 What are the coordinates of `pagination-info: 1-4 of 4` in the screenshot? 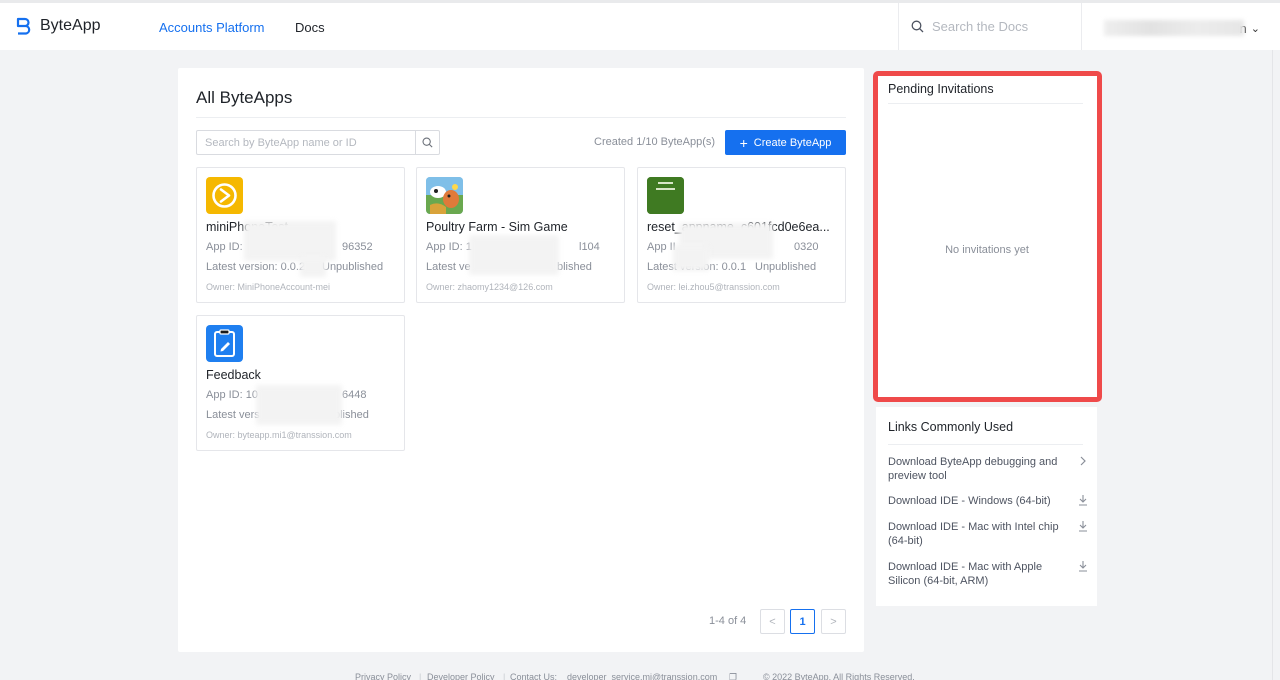 It's located at (728, 621).